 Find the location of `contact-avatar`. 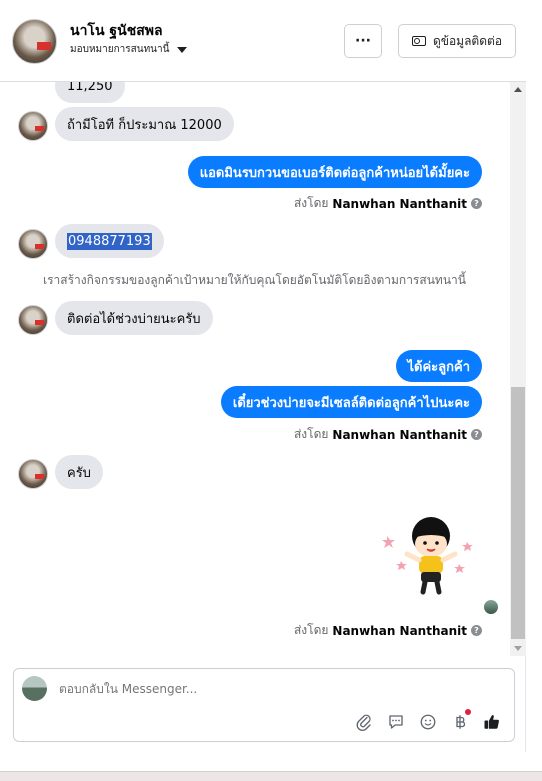

contact-avatar is located at coordinates (34, 41).